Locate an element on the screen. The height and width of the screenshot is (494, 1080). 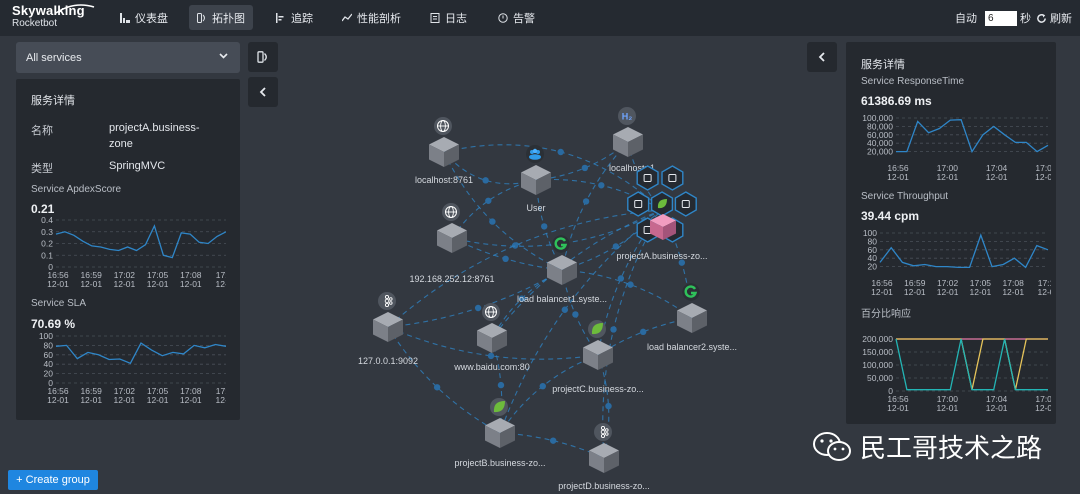
y-tick-label: 40 is located at coordinates (49, 364).